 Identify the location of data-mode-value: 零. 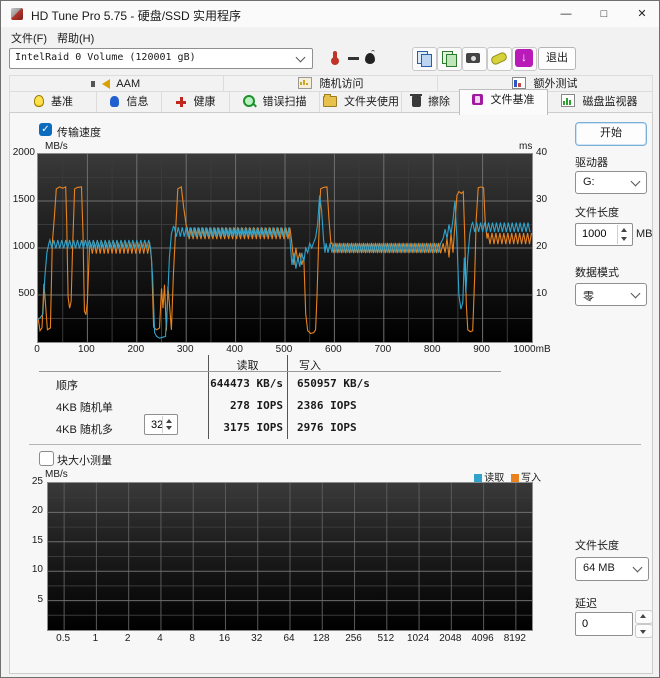
(588, 297).